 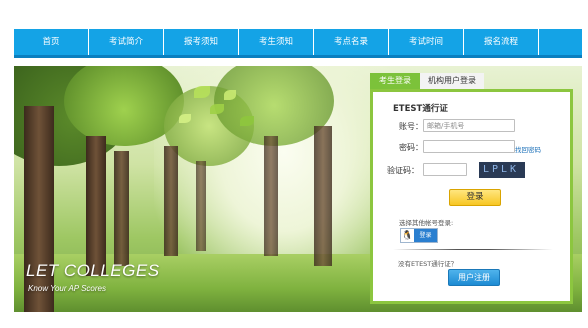 I want to click on tab-candidate-login: 考生登录, so click(x=395, y=81).